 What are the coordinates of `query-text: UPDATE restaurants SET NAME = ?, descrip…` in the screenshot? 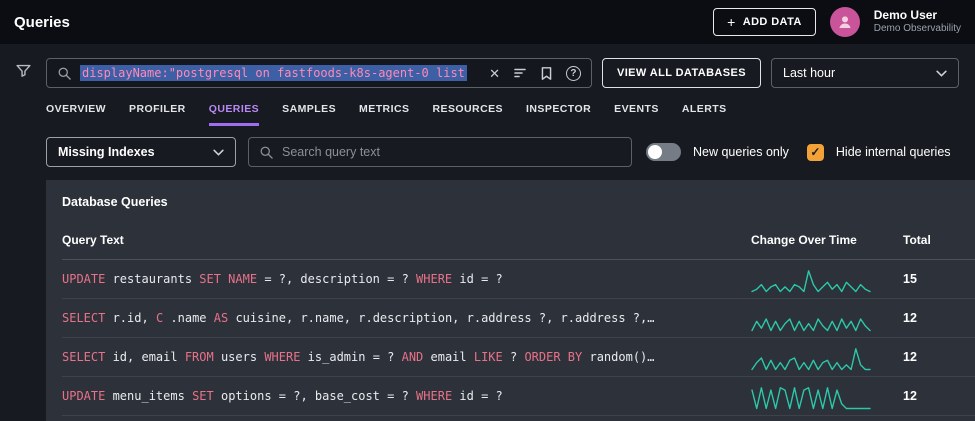 It's located at (282, 279).